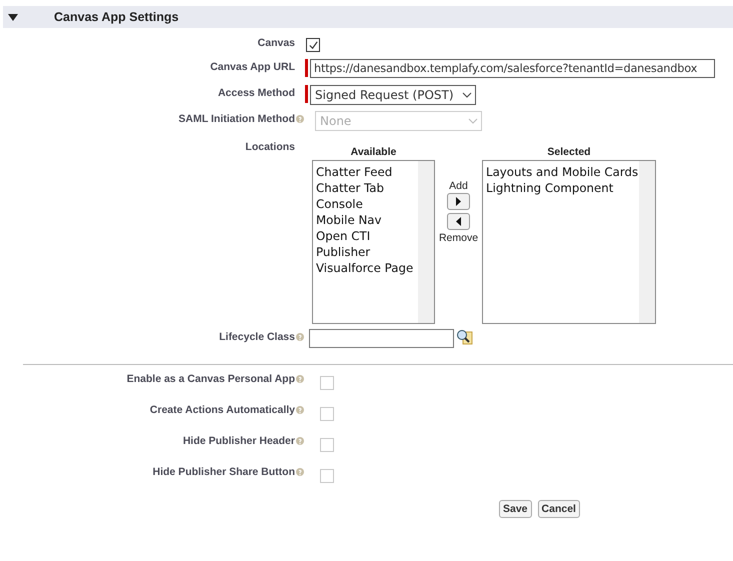  I want to click on field-label: Create Actions Automatically, so click(222, 409).